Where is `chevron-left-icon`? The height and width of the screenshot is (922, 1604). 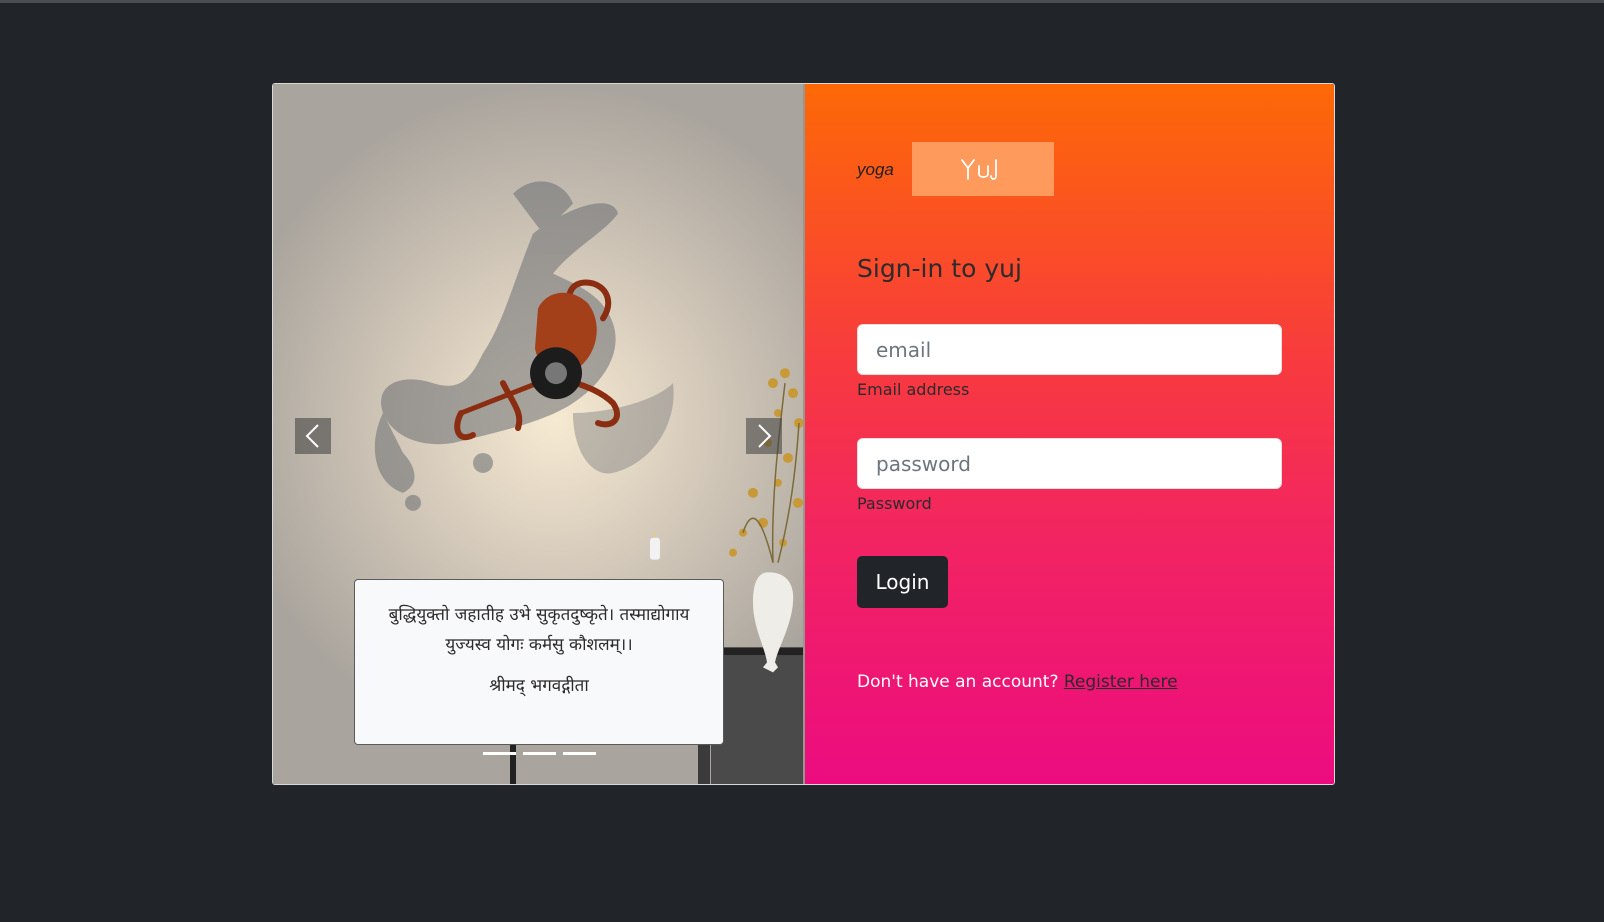
chevron-left-icon is located at coordinates (312, 436).